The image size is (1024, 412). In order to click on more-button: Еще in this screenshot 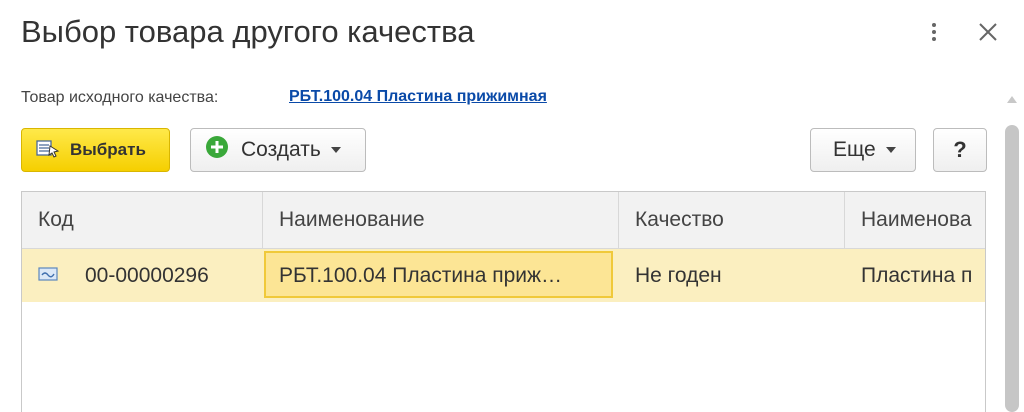, I will do `click(863, 150)`.